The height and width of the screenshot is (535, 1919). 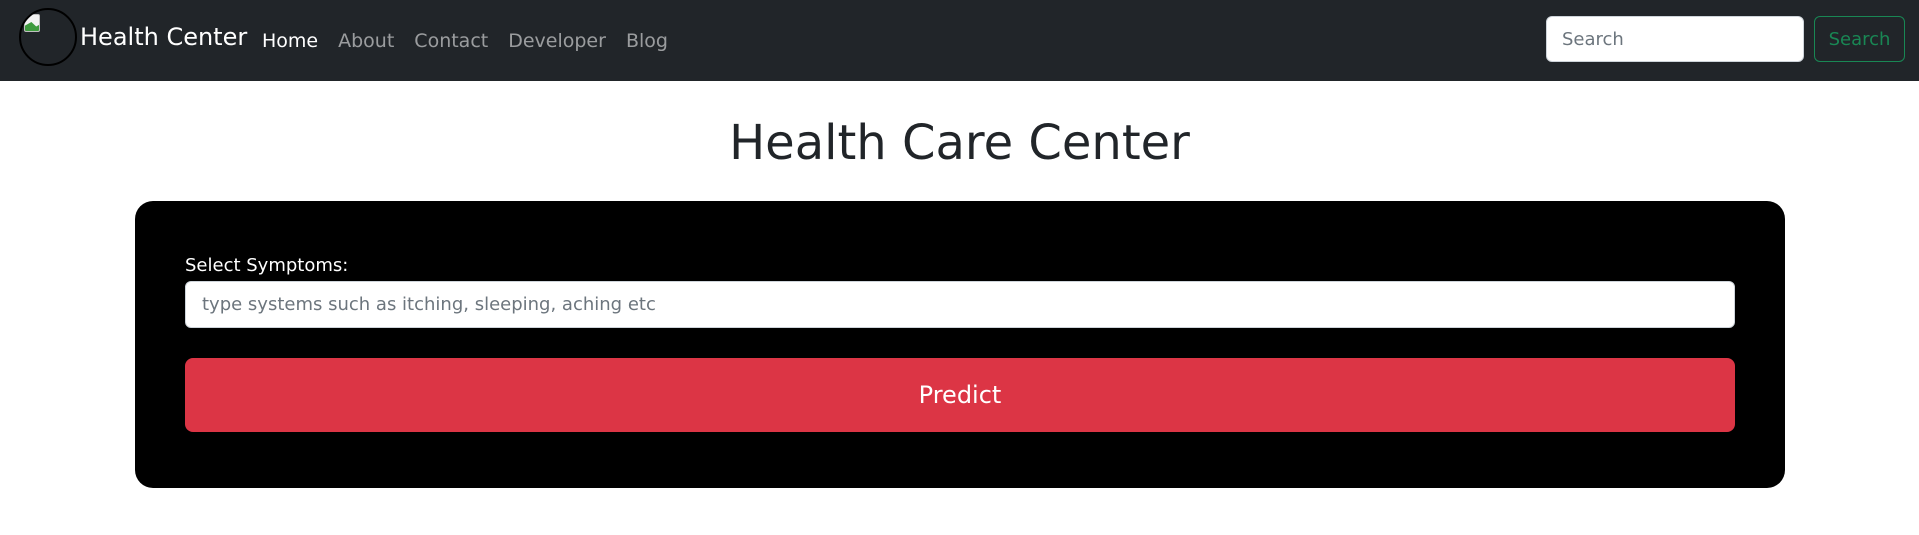 What do you see at coordinates (48, 37) in the screenshot?
I see `brand-logo` at bounding box center [48, 37].